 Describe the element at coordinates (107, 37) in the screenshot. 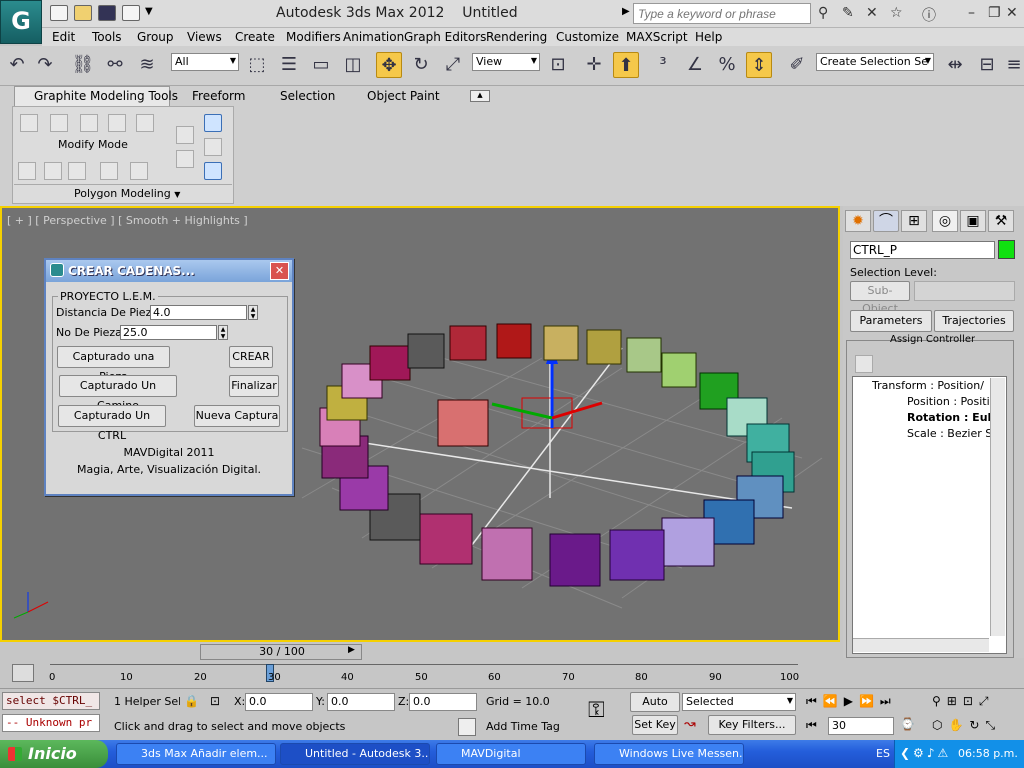

I see `menu-tools: Tools` at that location.